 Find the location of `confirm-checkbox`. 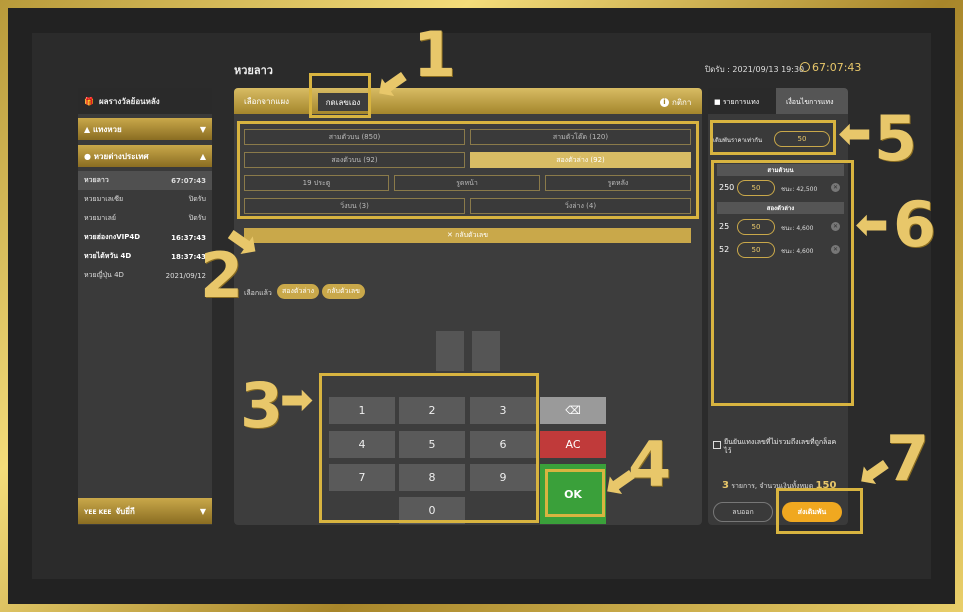

confirm-checkbox is located at coordinates (717, 445).